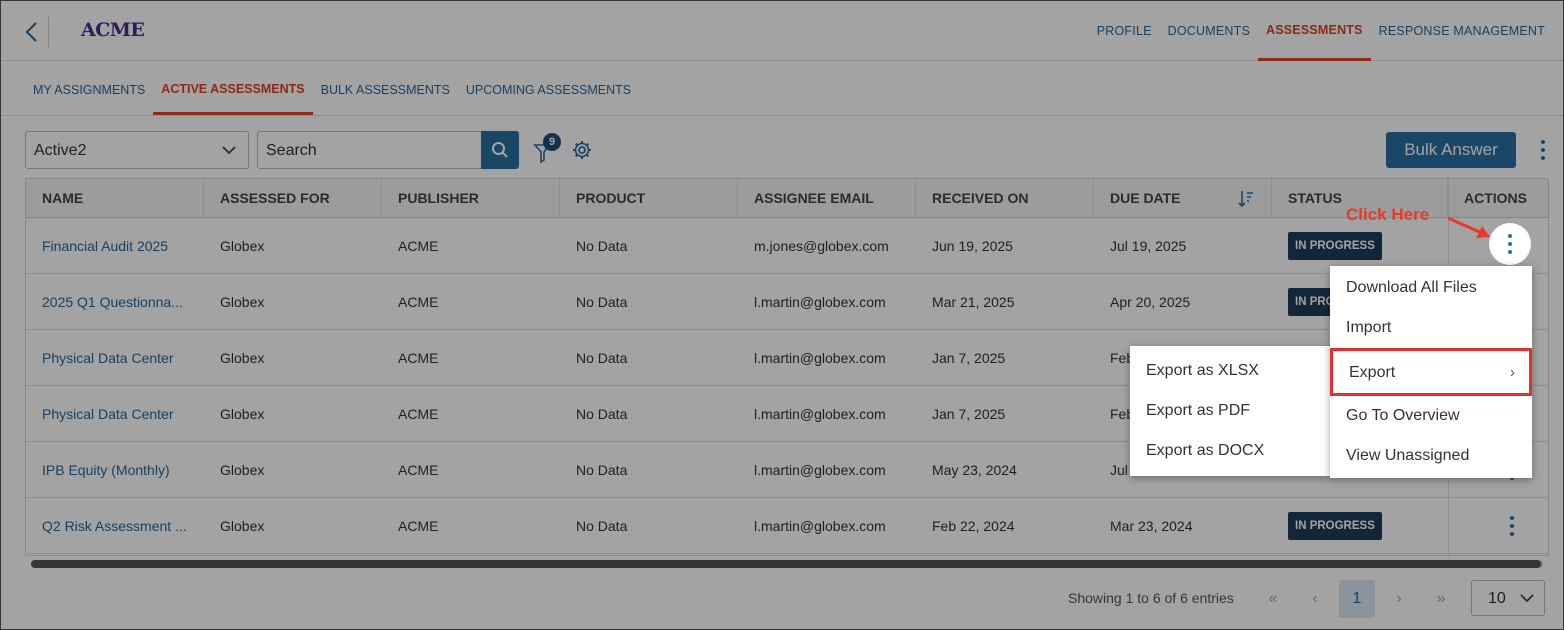  What do you see at coordinates (1124, 31) in the screenshot?
I see `nav-profile: PROFILE` at bounding box center [1124, 31].